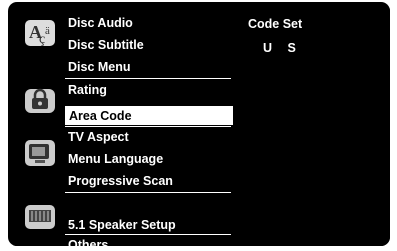  Describe the element at coordinates (100, 23) in the screenshot. I see `menu-item-disc-audio: Disc Audio` at that location.